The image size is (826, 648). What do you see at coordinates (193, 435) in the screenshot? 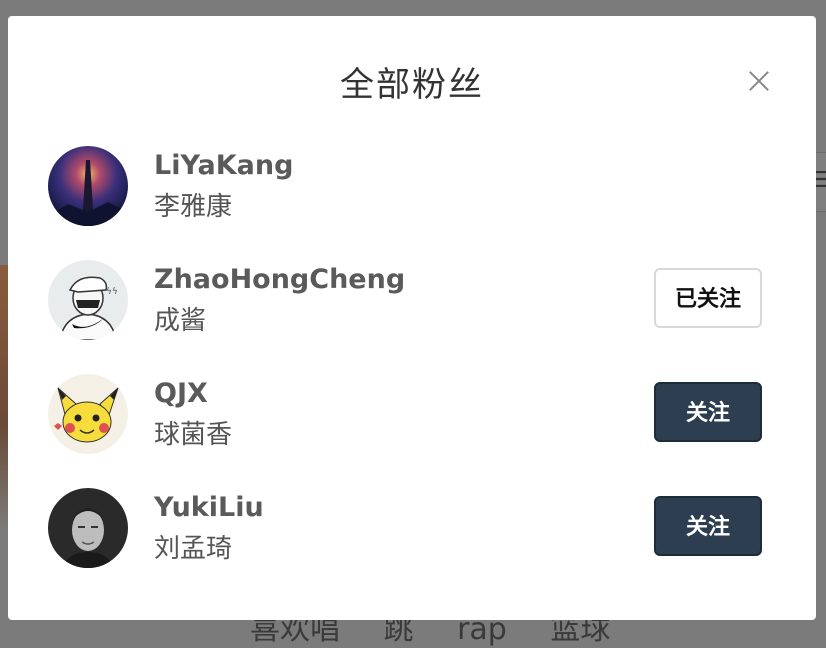
I see `fan-nickname: 球菌香` at bounding box center [193, 435].